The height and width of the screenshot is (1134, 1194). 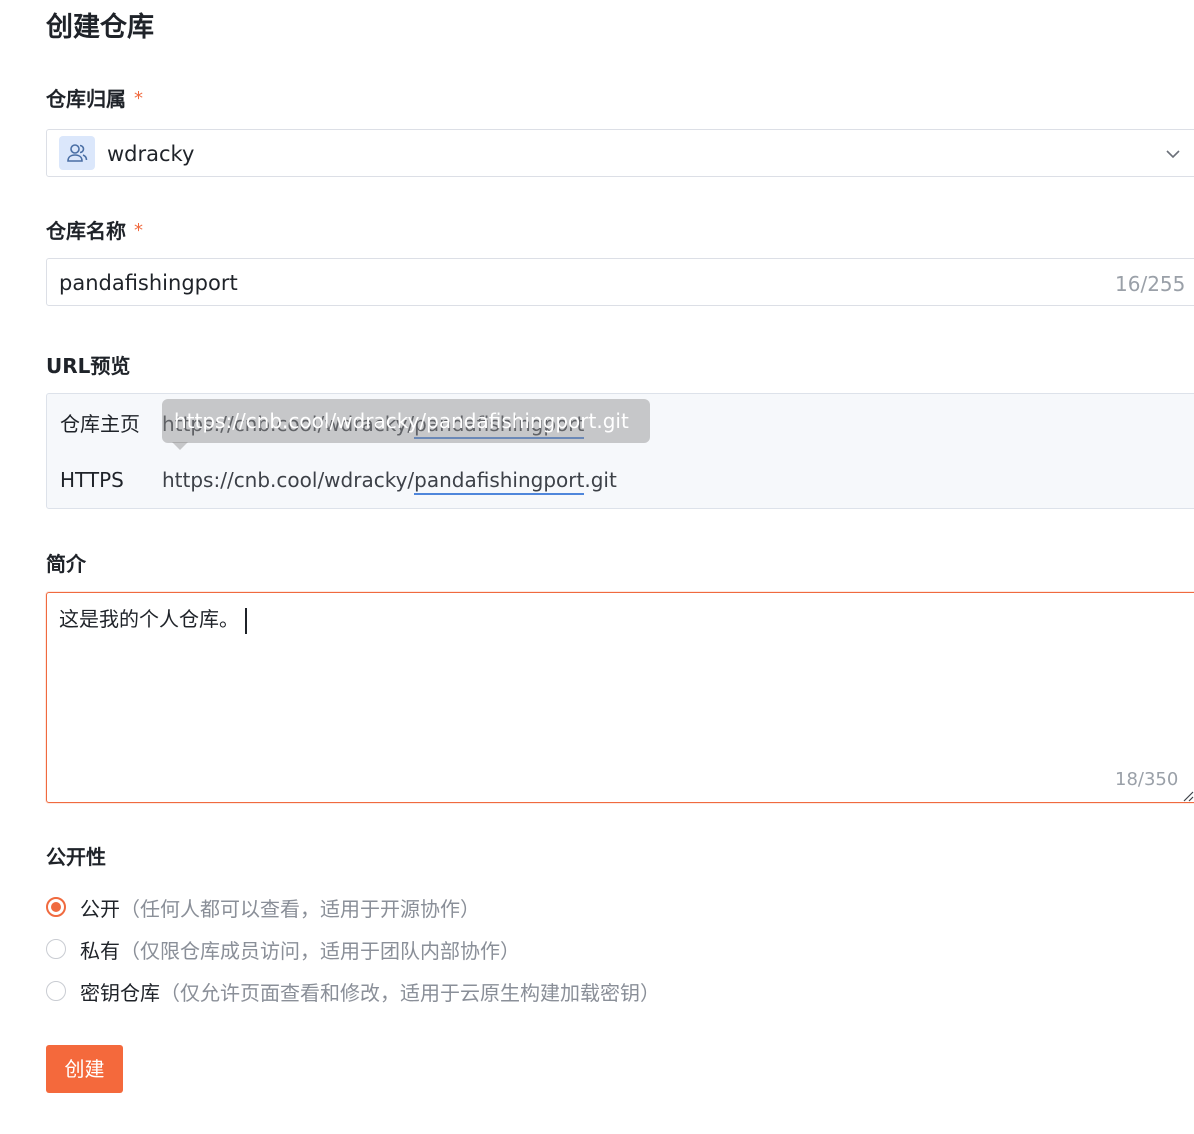 I want to click on option-hint: （任何人都可以查看，适用于开源协作）, so click(x=300, y=908).